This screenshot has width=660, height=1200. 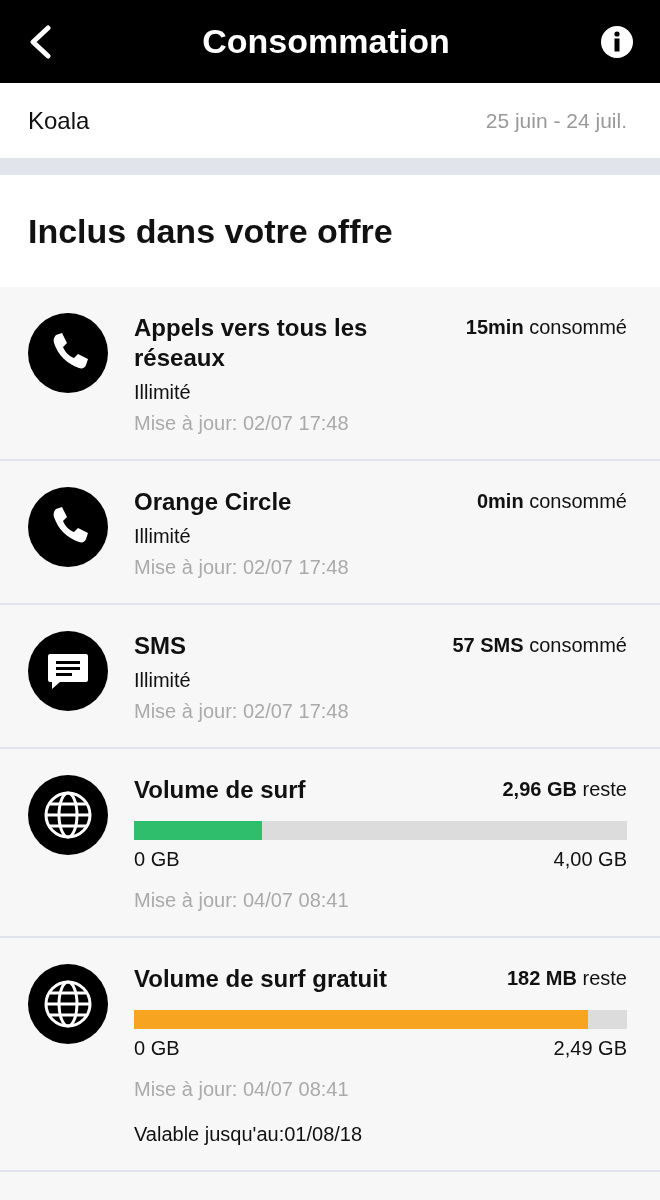 I want to click on info-button, so click(x=617, y=41).